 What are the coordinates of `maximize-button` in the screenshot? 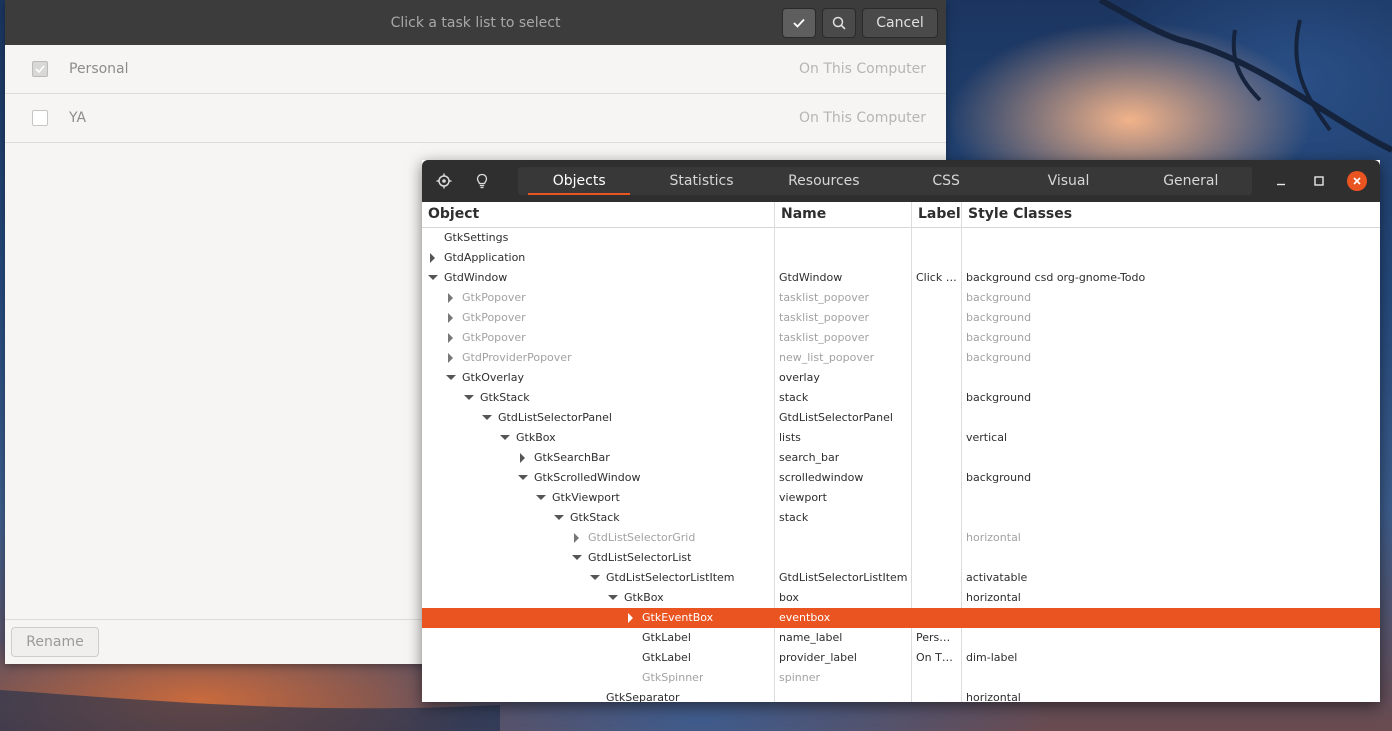 It's located at (1319, 181).